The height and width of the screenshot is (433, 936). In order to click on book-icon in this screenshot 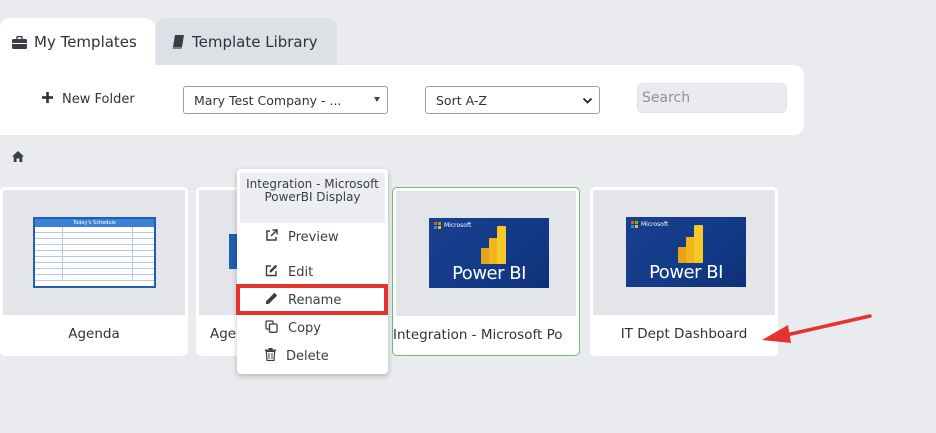, I will do `click(178, 42)`.